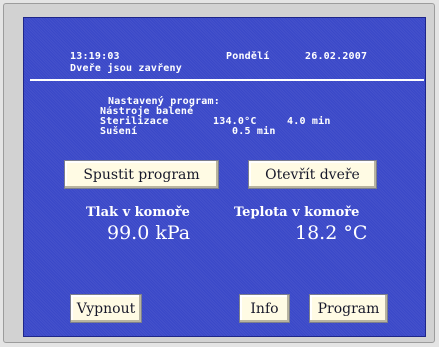 The width and height of the screenshot is (439, 347). What do you see at coordinates (254, 131) in the screenshot?
I see `drying-time: 0.5 min` at bounding box center [254, 131].